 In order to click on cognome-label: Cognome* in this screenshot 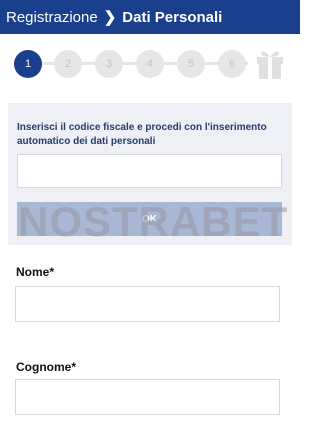, I will do `click(46, 367)`.